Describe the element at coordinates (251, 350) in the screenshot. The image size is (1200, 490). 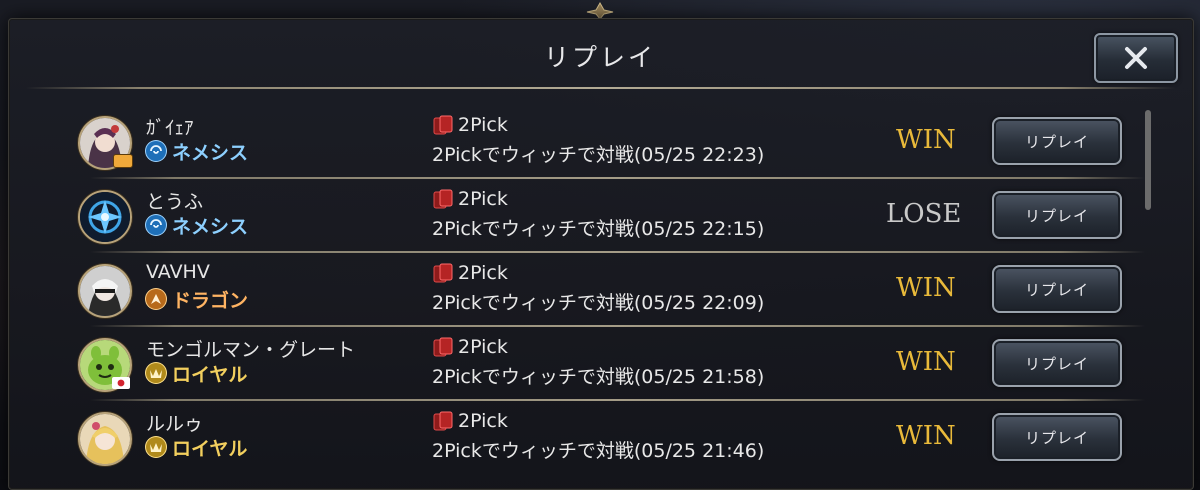
I see `player-name: モンゴルマン・グレート` at that location.